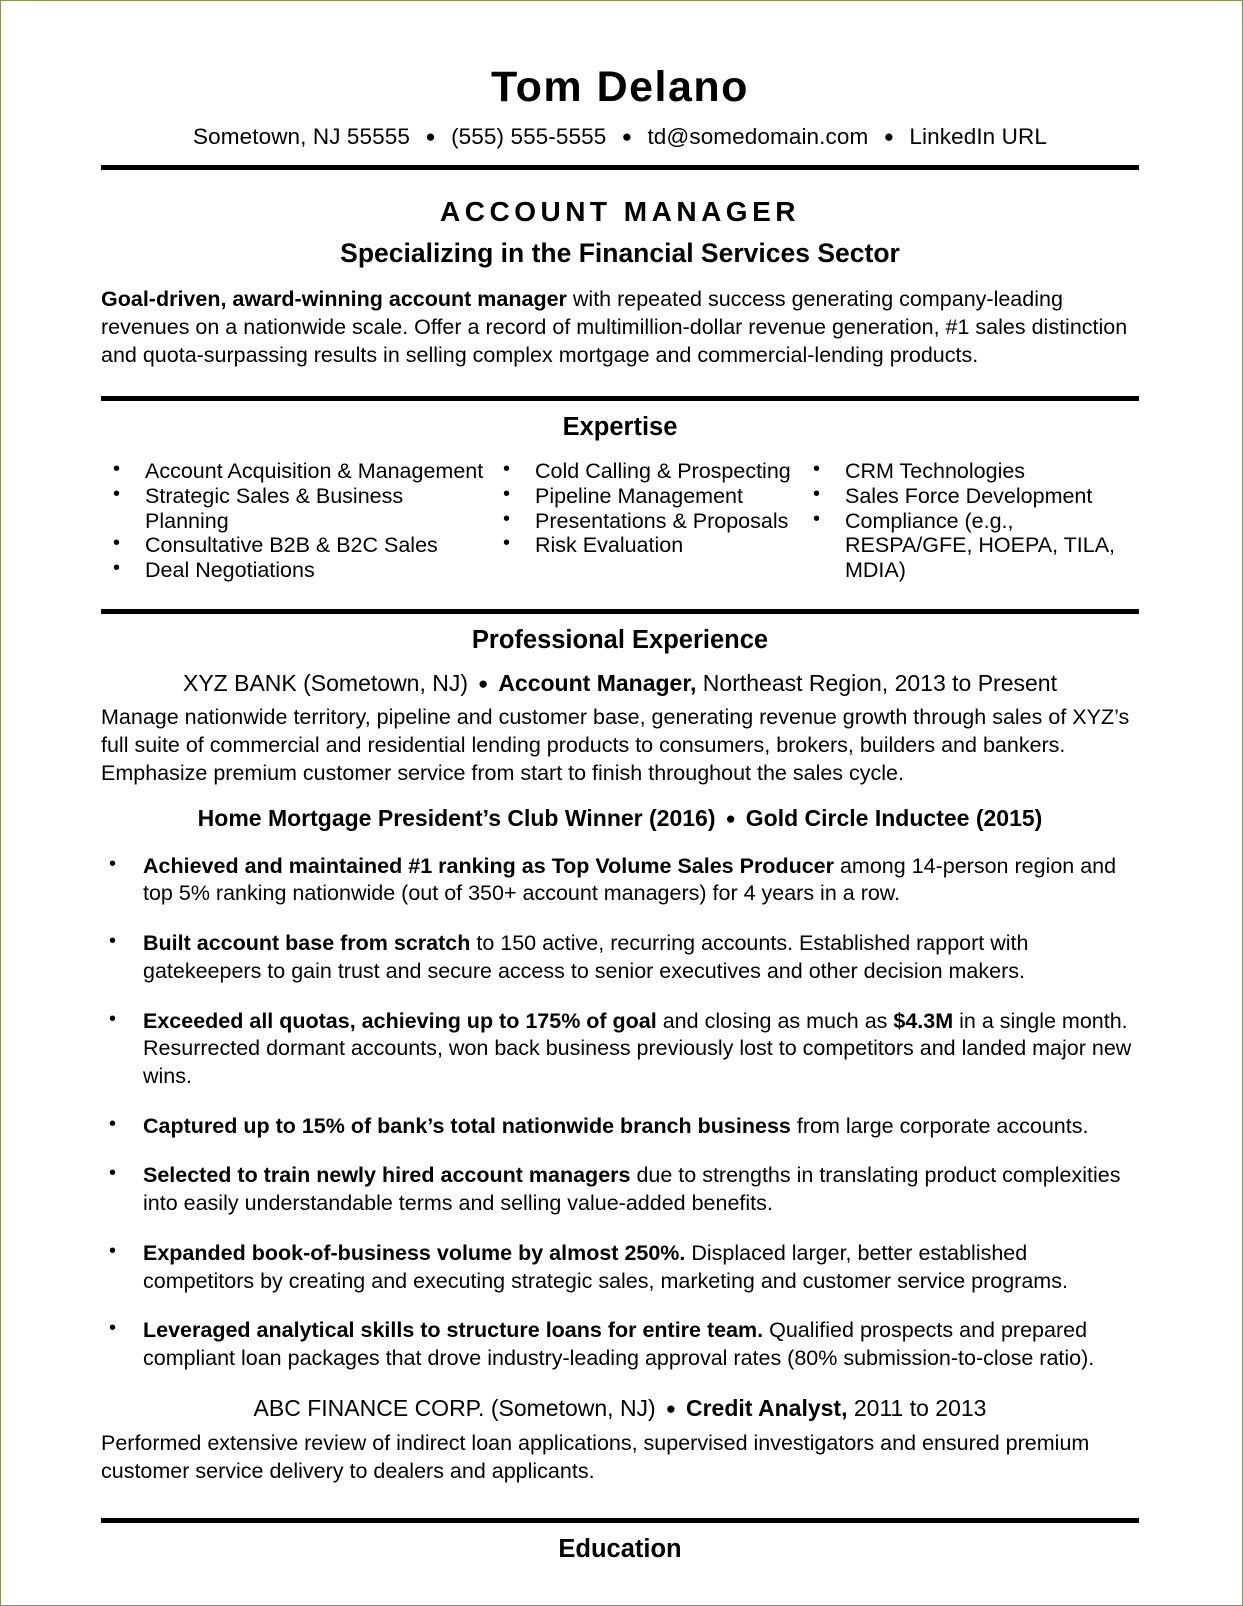 Image resolution: width=1243 pixels, height=1606 pixels. Describe the element at coordinates (529, 137) in the screenshot. I see `contact-phone: (555) 555-5555` at that location.